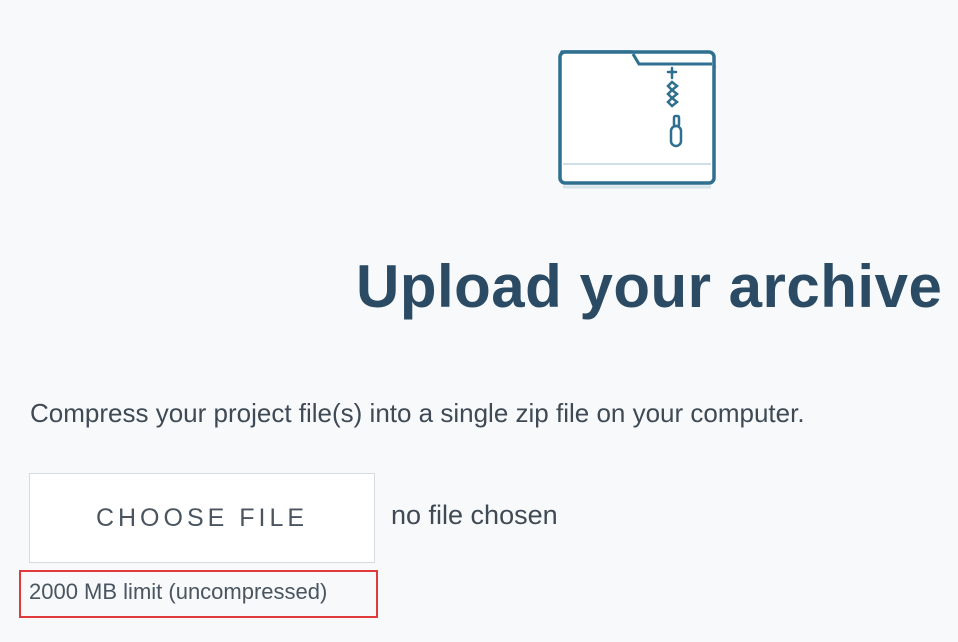 The image size is (958, 642). What do you see at coordinates (649, 286) in the screenshot?
I see `page-title: Upload your archive` at bounding box center [649, 286].